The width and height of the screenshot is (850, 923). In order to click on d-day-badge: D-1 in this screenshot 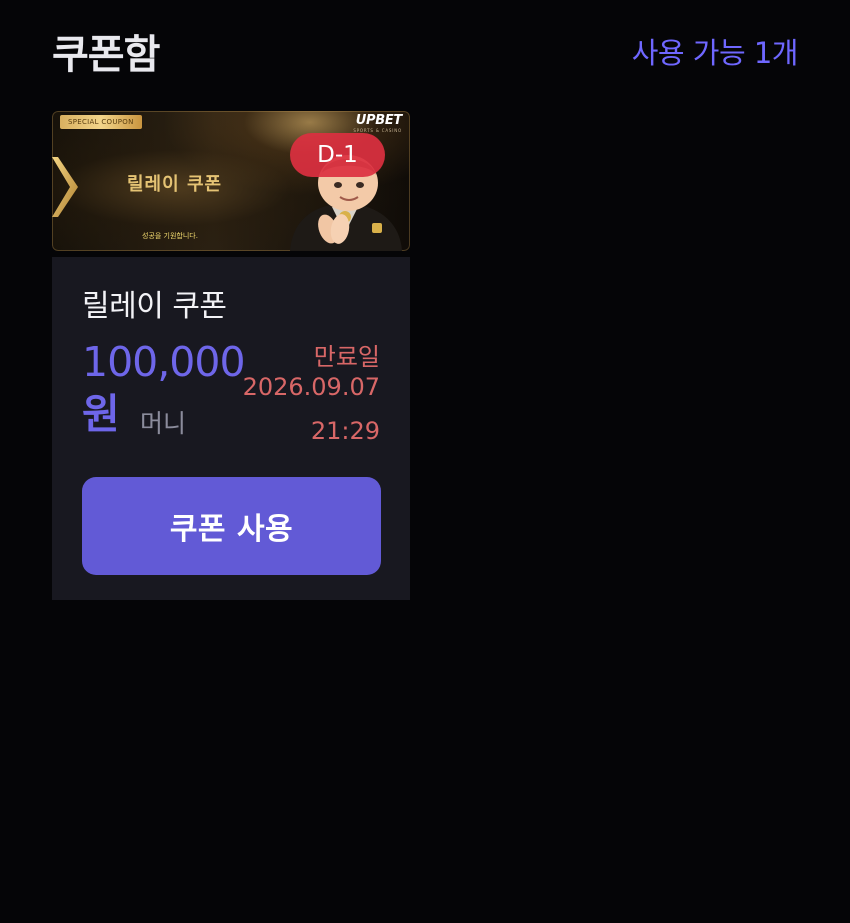, I will do `click(337, 155)`.